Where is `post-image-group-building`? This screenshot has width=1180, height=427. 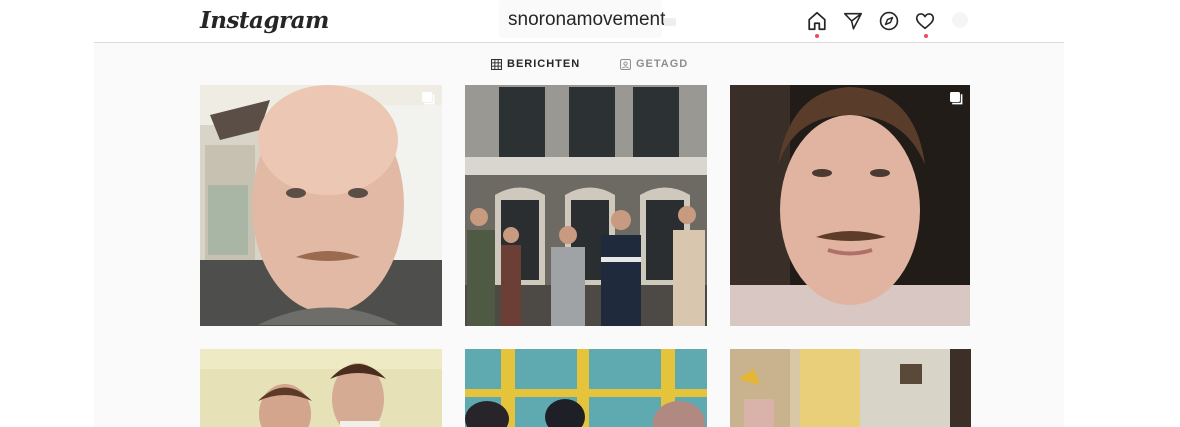 post-image-group-building is located at coordinates (586, 205).